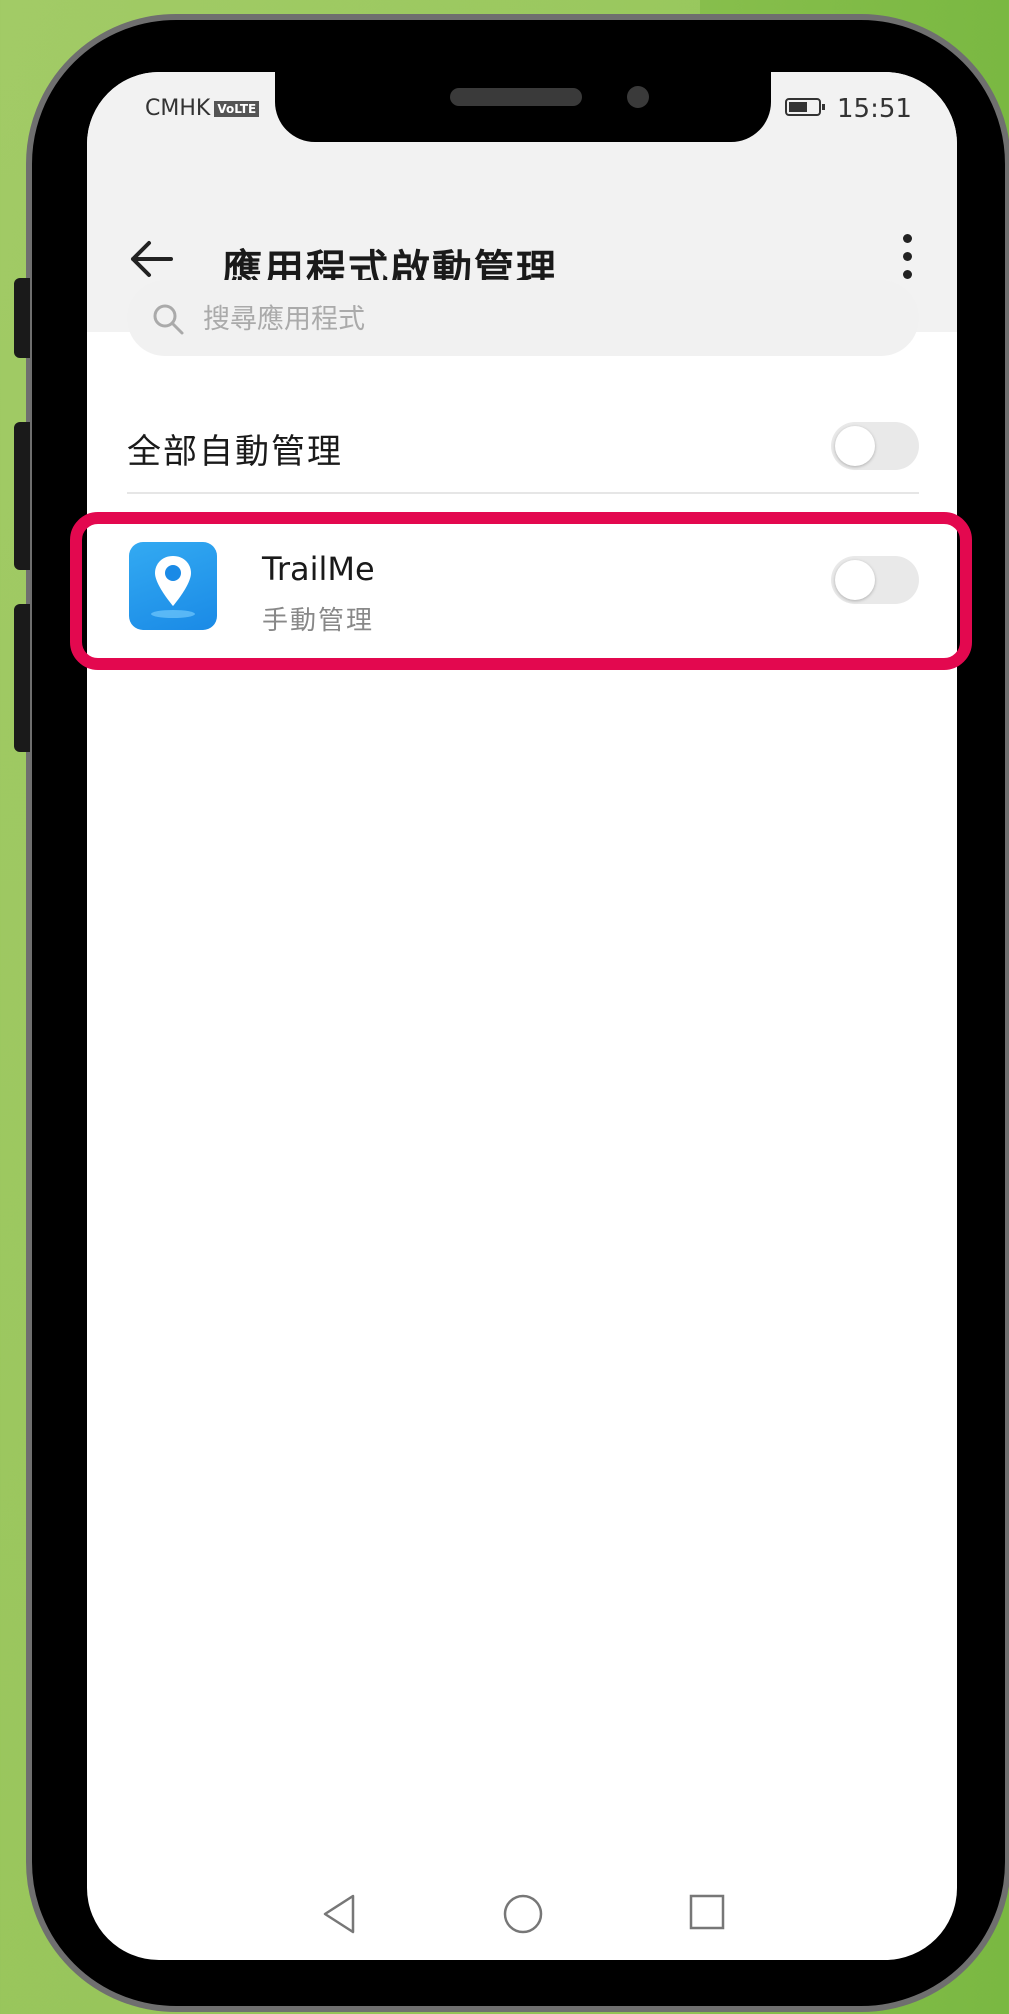  I want to click on phone-camera, so click(638, 97).